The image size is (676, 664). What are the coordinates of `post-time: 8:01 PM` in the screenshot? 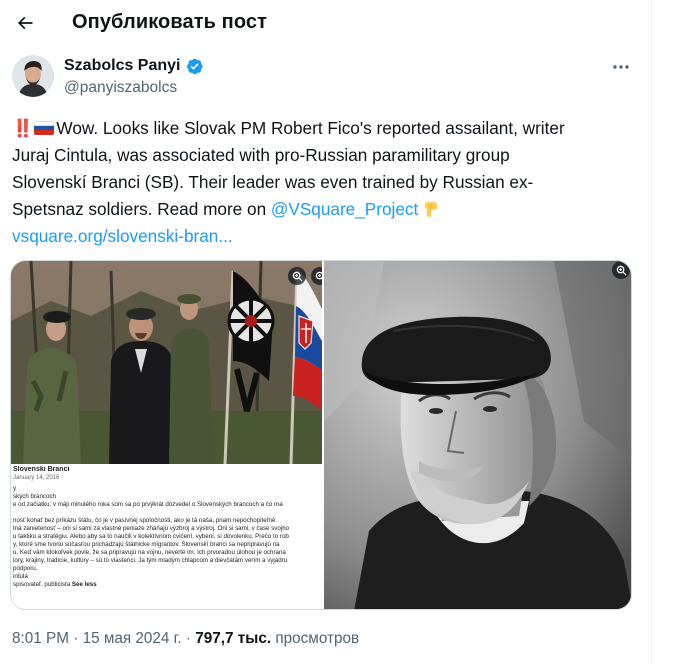 It's located at (40, 638).